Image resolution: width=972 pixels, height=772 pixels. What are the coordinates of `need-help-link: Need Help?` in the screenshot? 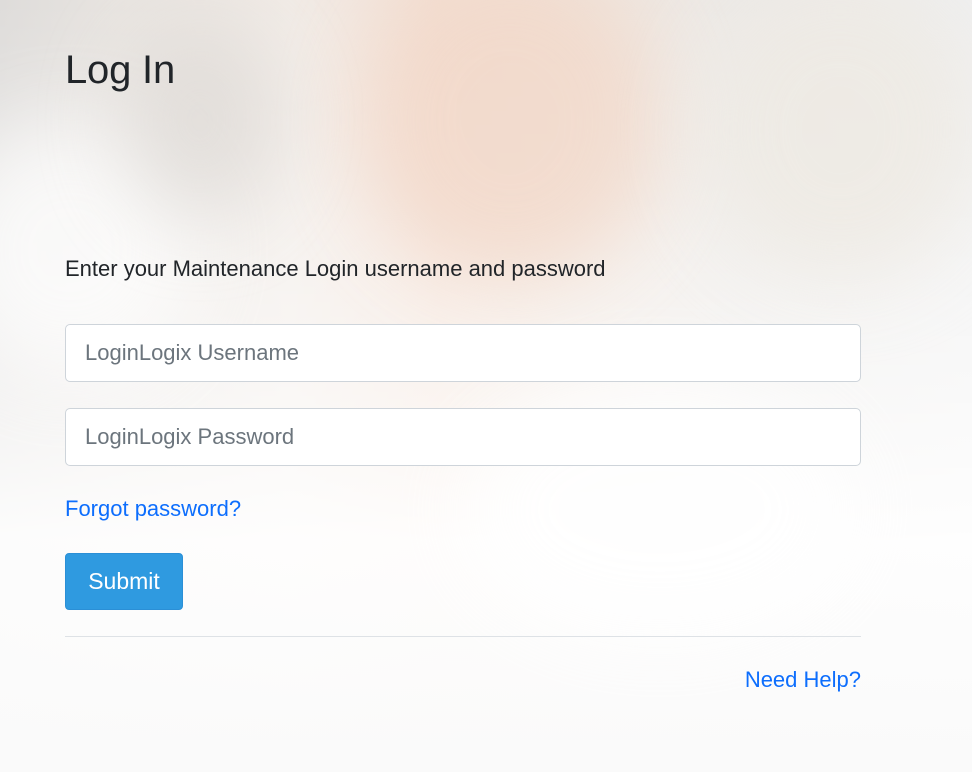 It's located at (803, 680).